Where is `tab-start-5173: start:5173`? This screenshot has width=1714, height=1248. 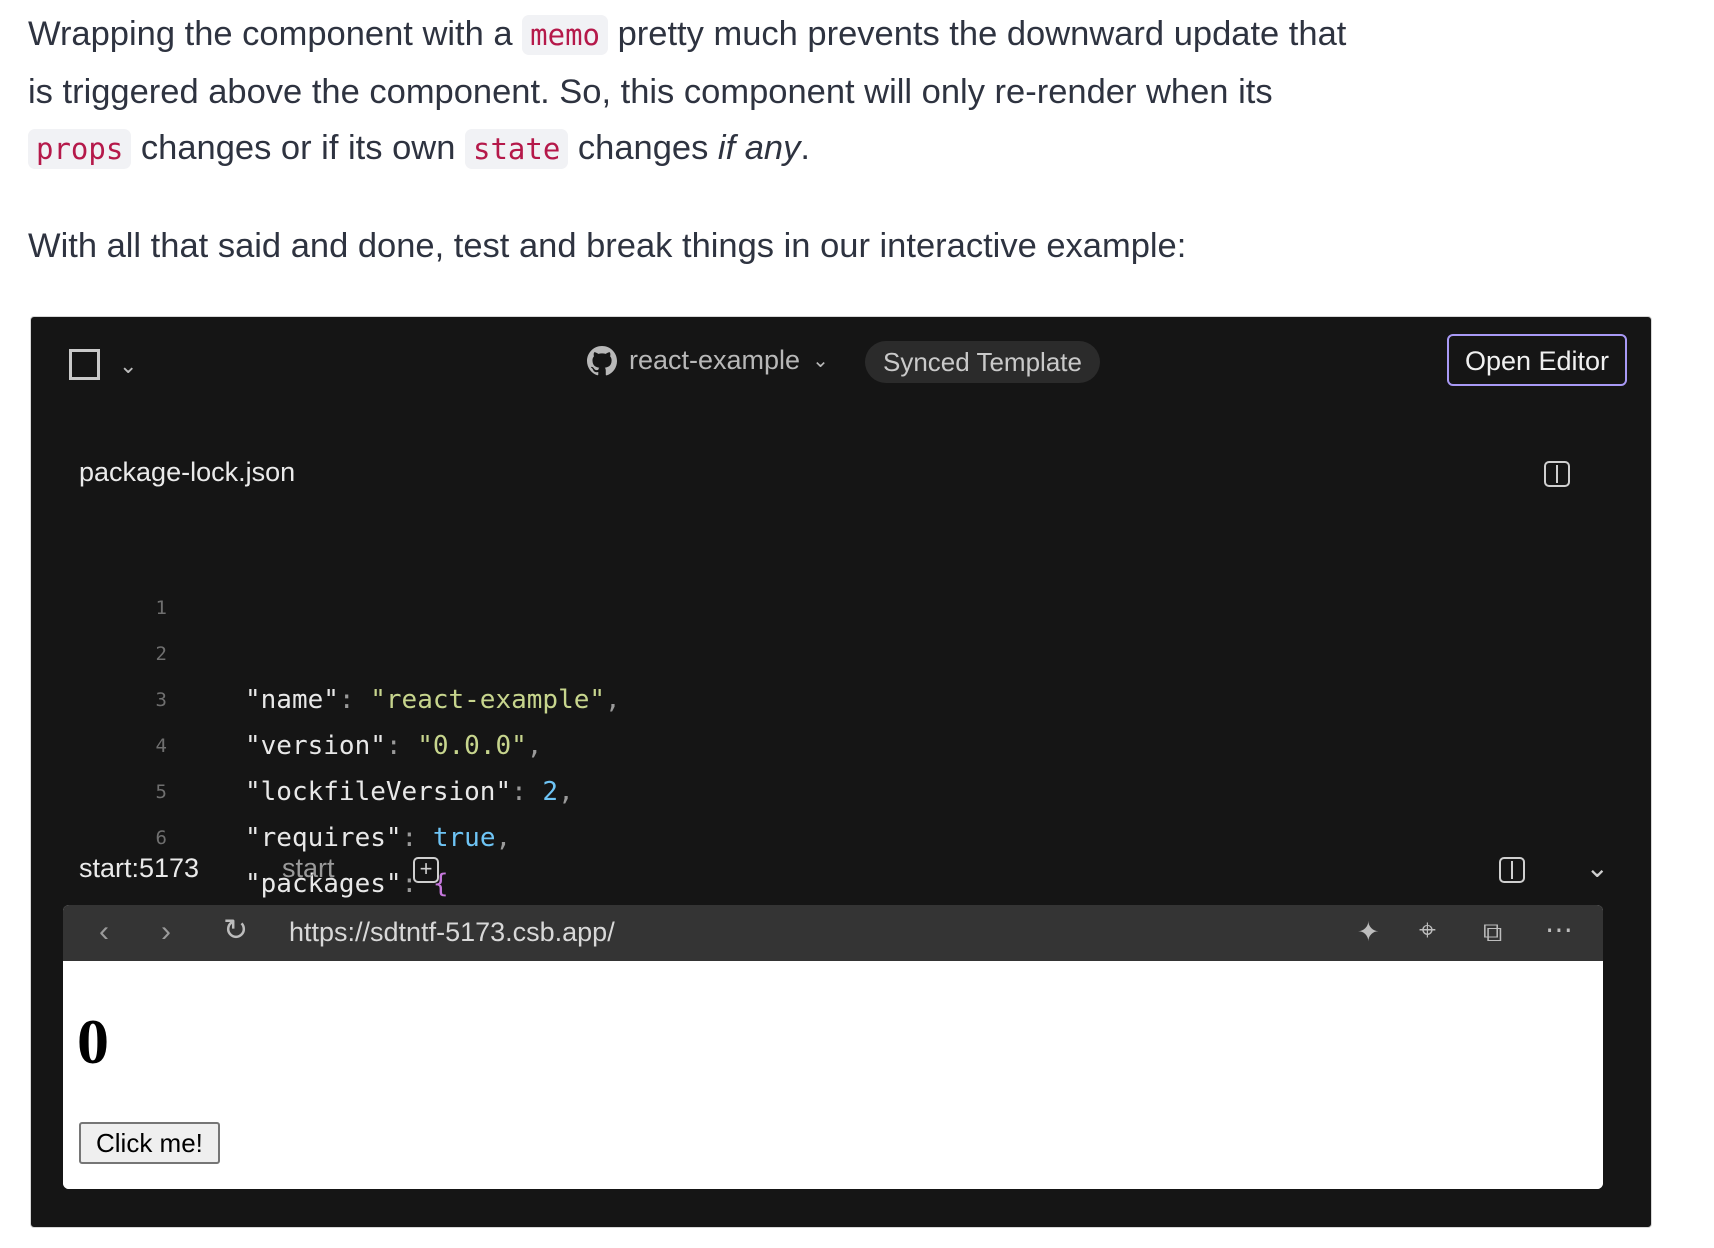 tab-start-5173: start:5173 is located at coordinates (139, 868).